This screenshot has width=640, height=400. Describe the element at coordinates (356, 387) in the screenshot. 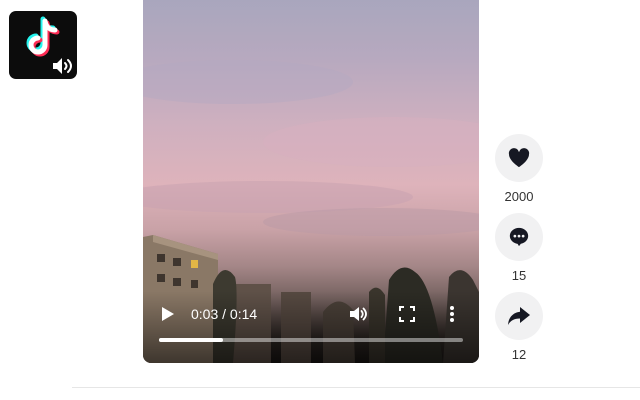

I see `divider` at that location.